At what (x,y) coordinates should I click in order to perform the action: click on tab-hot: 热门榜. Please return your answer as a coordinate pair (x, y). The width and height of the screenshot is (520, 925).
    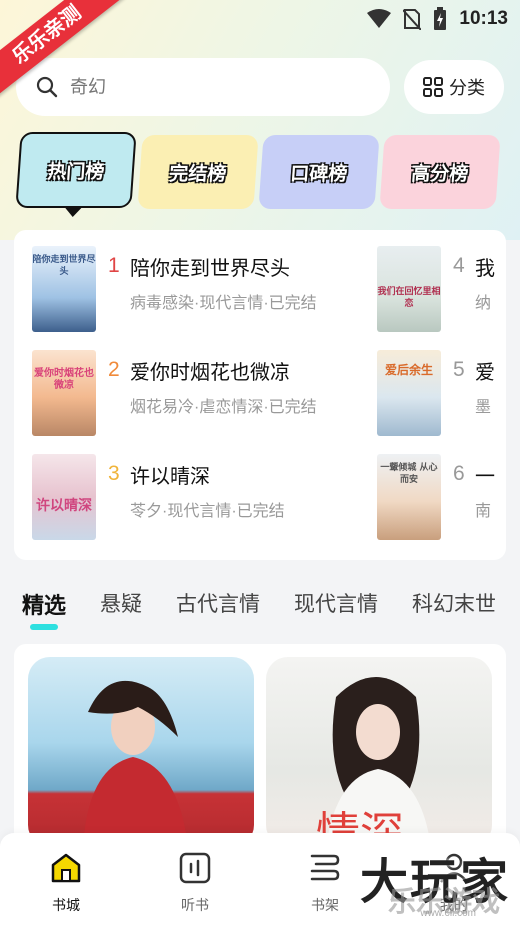
    Looking at the image, I should click on (76, 174).